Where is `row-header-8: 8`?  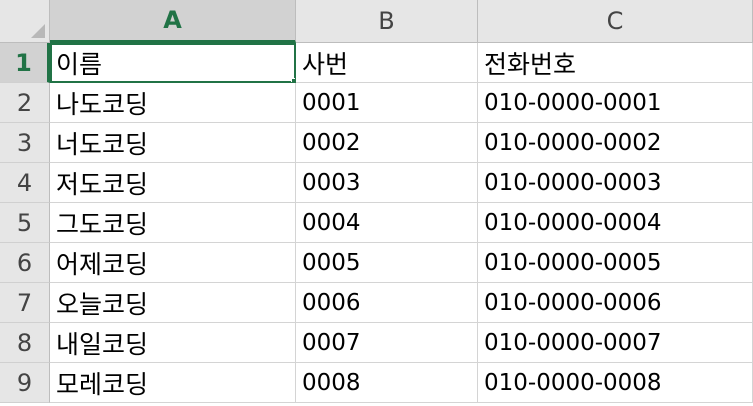 row-header-8: 8 is located at coordinates (25, 343).